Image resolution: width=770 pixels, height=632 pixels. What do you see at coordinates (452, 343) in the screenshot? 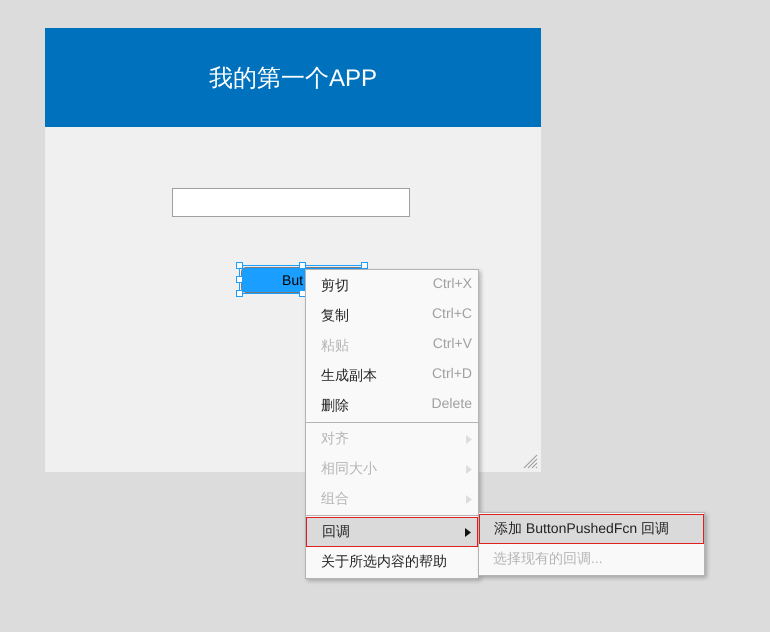
I see `shortcut-label: Ctrl+V` at bounding box center [452, 343].